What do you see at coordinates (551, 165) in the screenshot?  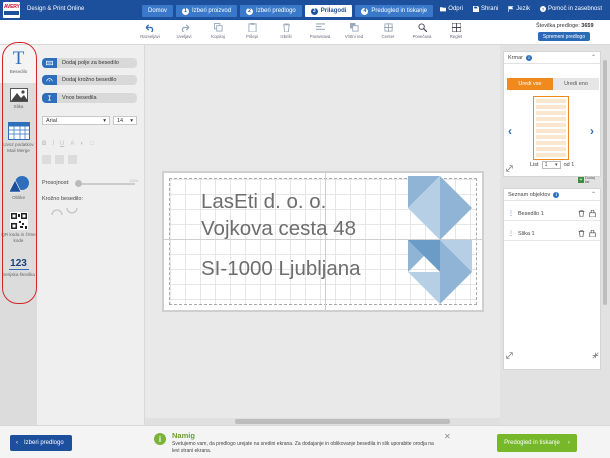 I see `sheet-select: 1 ▾` at bounding box center [551, 165].